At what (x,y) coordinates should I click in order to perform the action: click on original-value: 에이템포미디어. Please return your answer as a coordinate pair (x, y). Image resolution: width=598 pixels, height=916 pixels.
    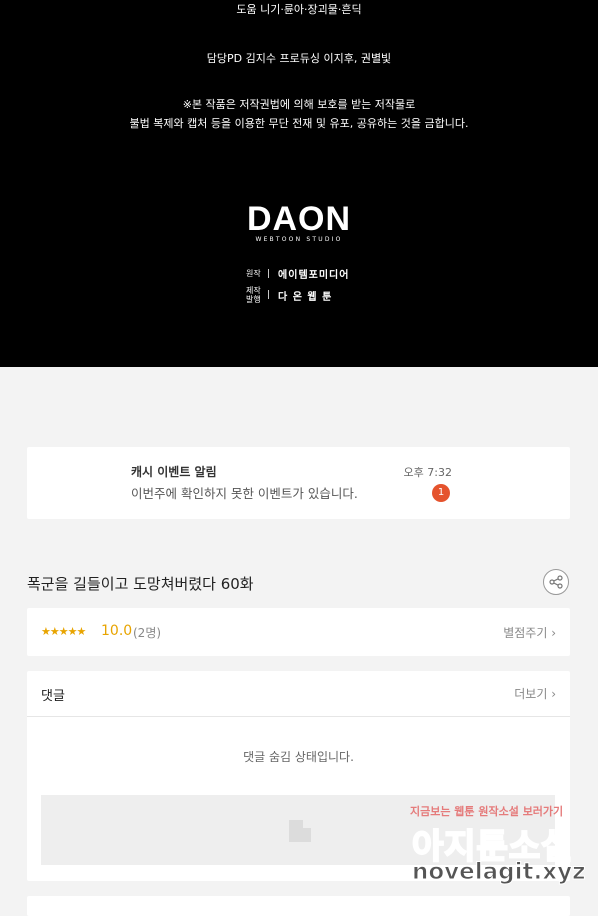
    Looking at the image, I should click on (314, 275).